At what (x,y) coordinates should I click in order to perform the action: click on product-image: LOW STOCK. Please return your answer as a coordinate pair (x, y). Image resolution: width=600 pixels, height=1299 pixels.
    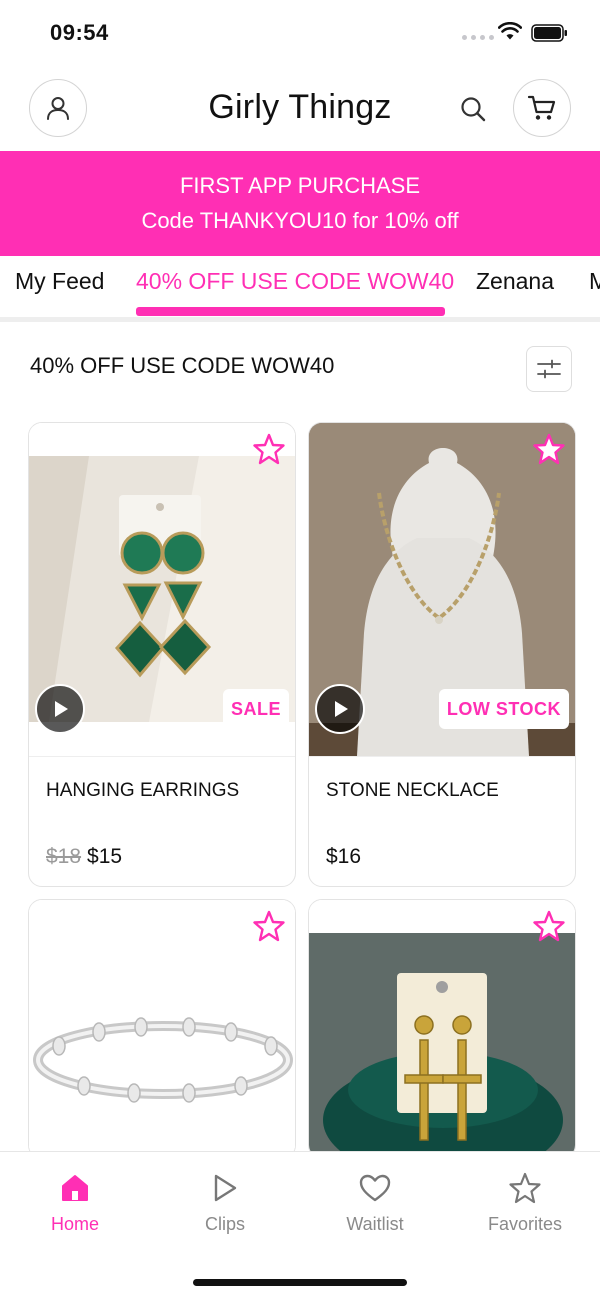
    Looking at the image, I should click on (442, 589).